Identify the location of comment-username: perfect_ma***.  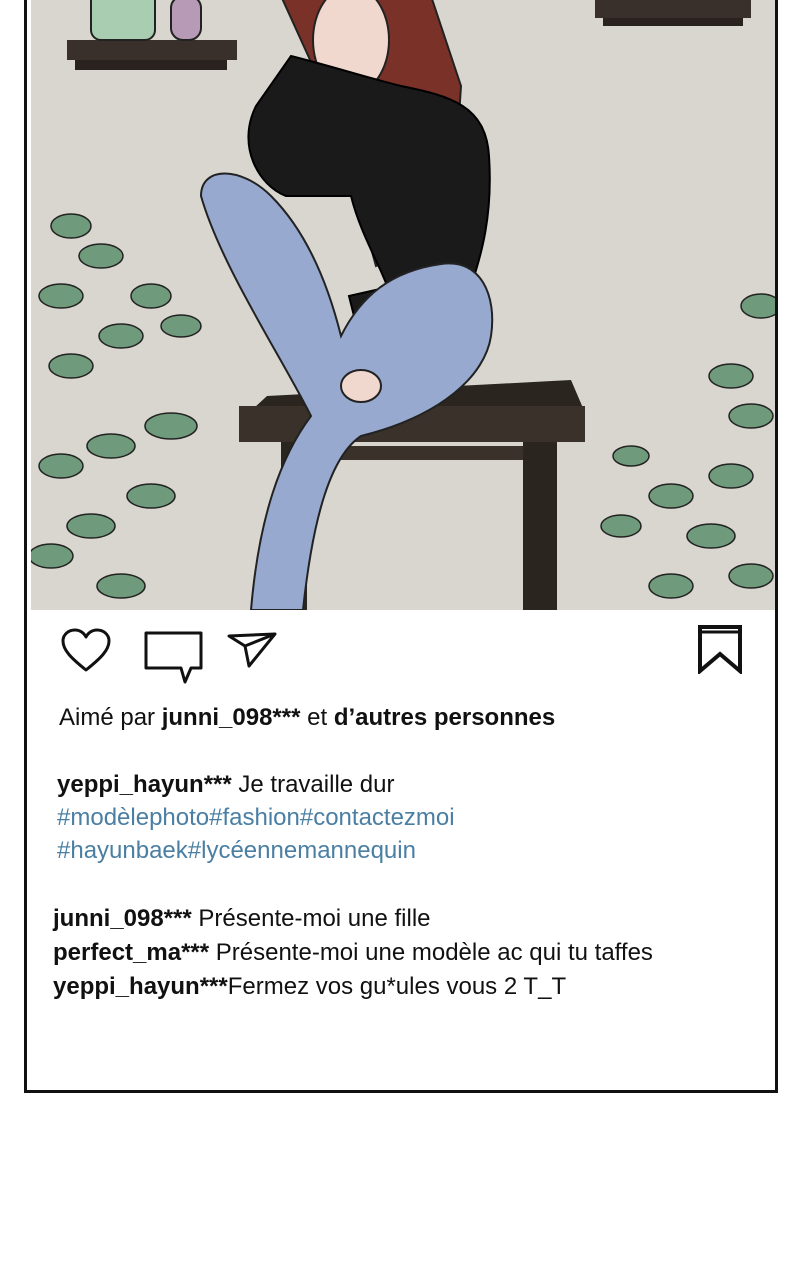
(131, 952).